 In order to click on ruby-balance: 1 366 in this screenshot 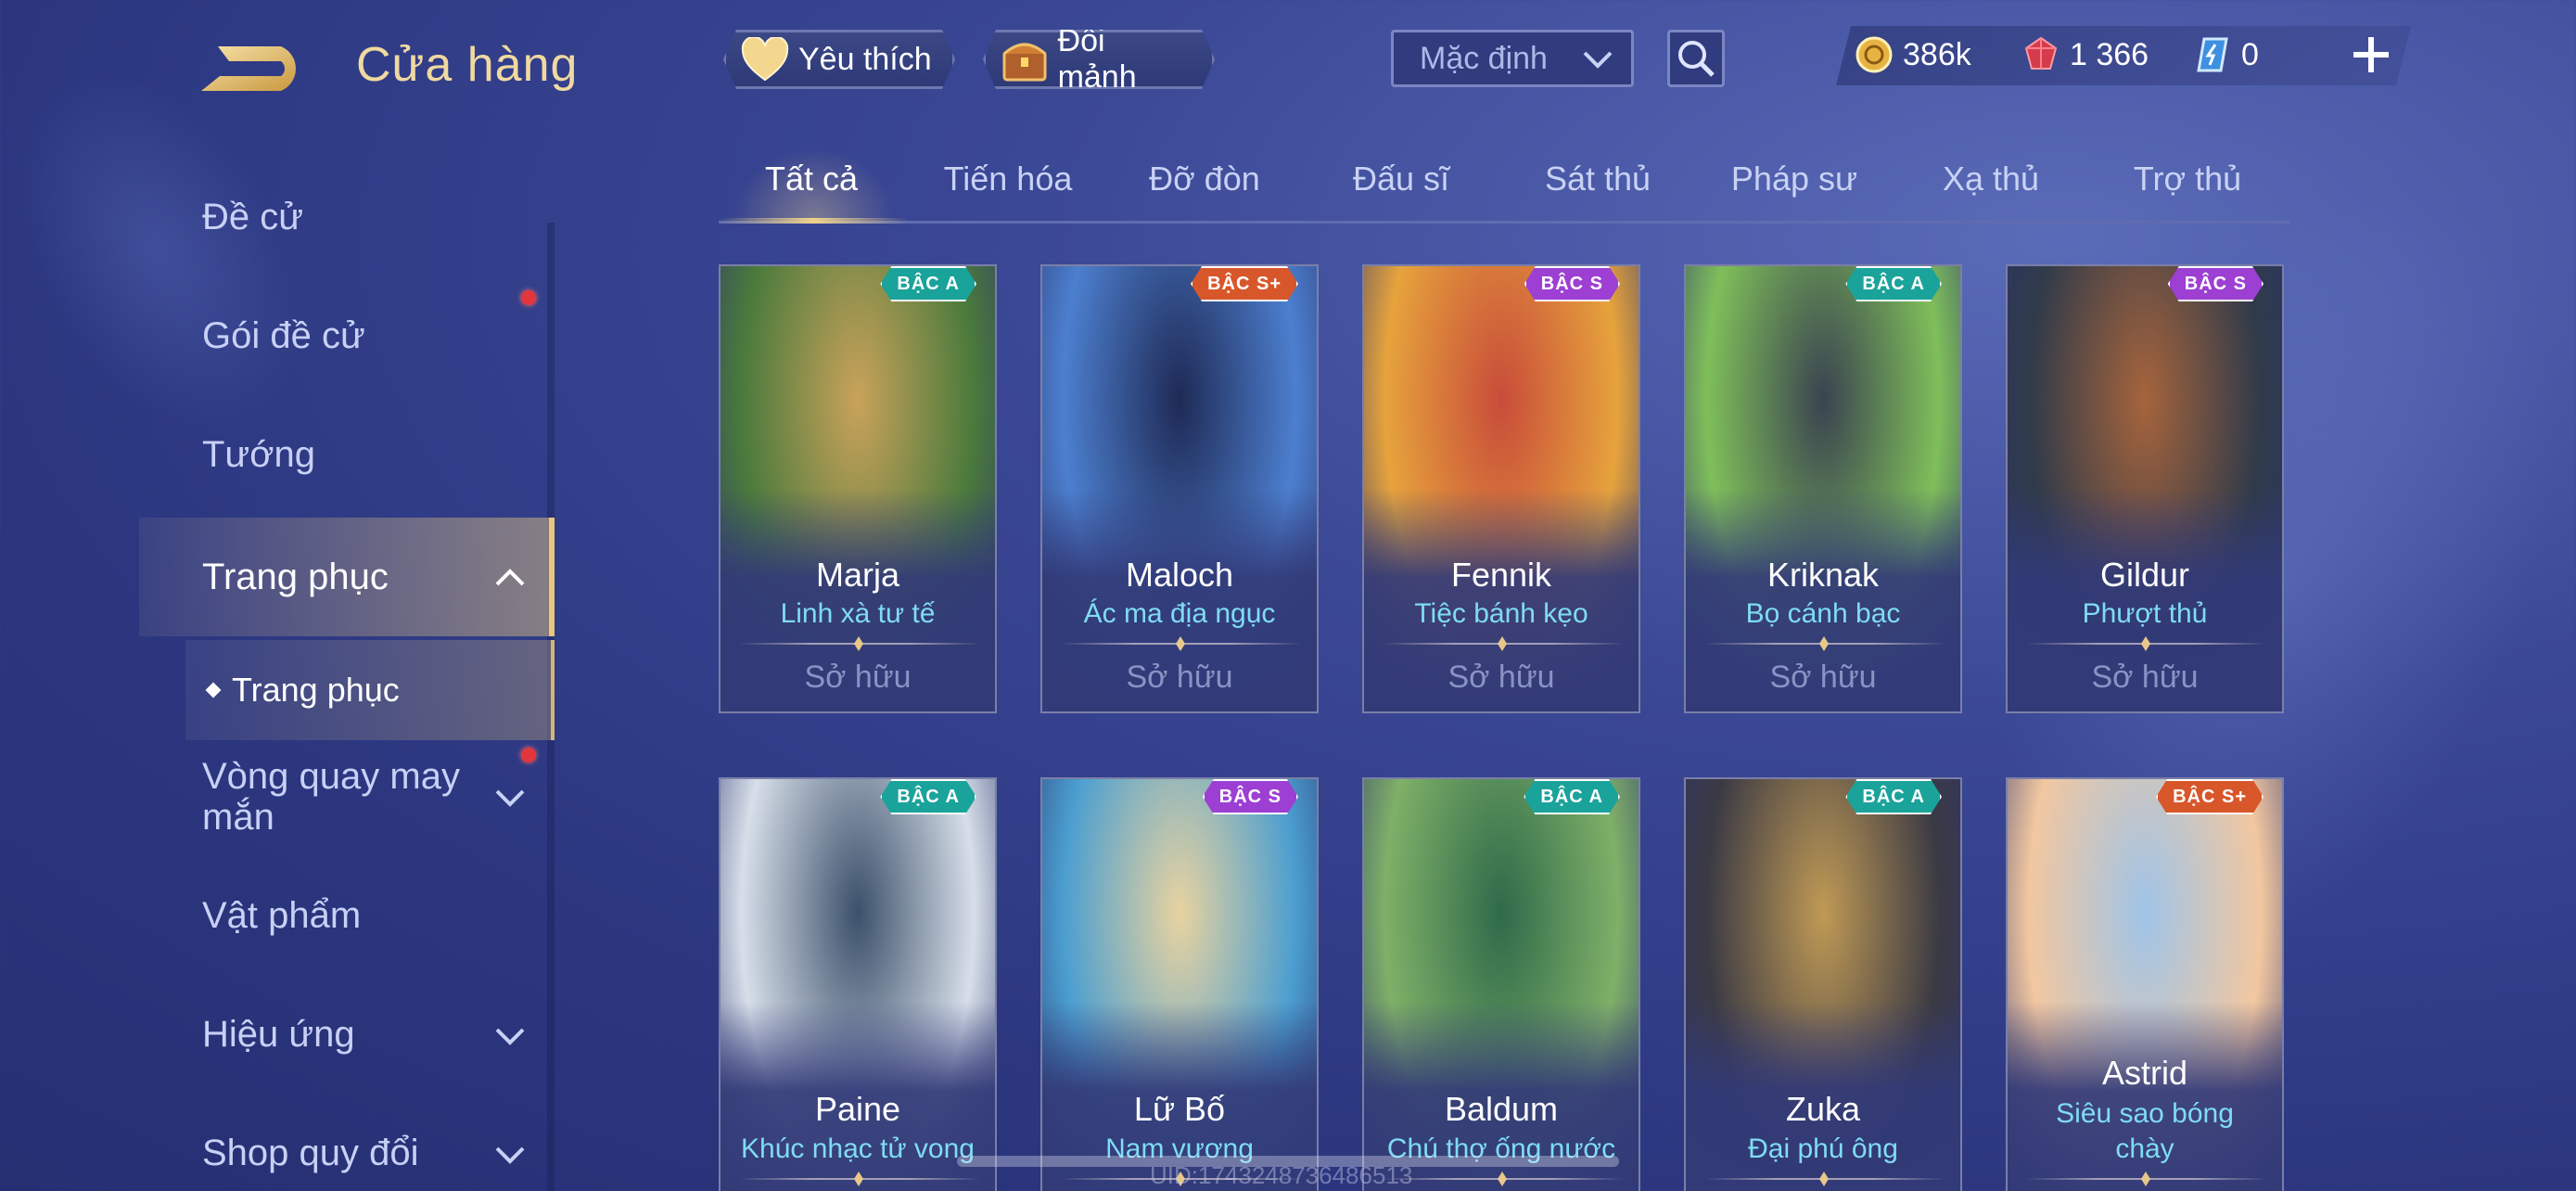, I will do `click(2085, 54)`.